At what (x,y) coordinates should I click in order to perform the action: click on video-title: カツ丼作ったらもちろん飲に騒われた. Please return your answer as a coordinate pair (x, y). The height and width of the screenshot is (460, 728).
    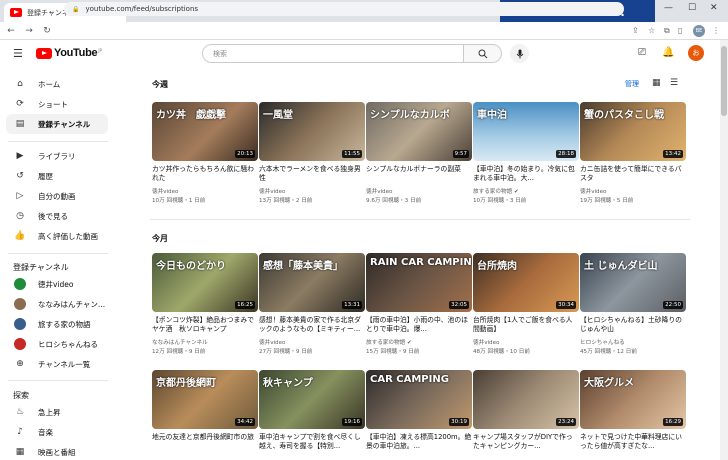
    Looking at the image, I should click on (205, 174).